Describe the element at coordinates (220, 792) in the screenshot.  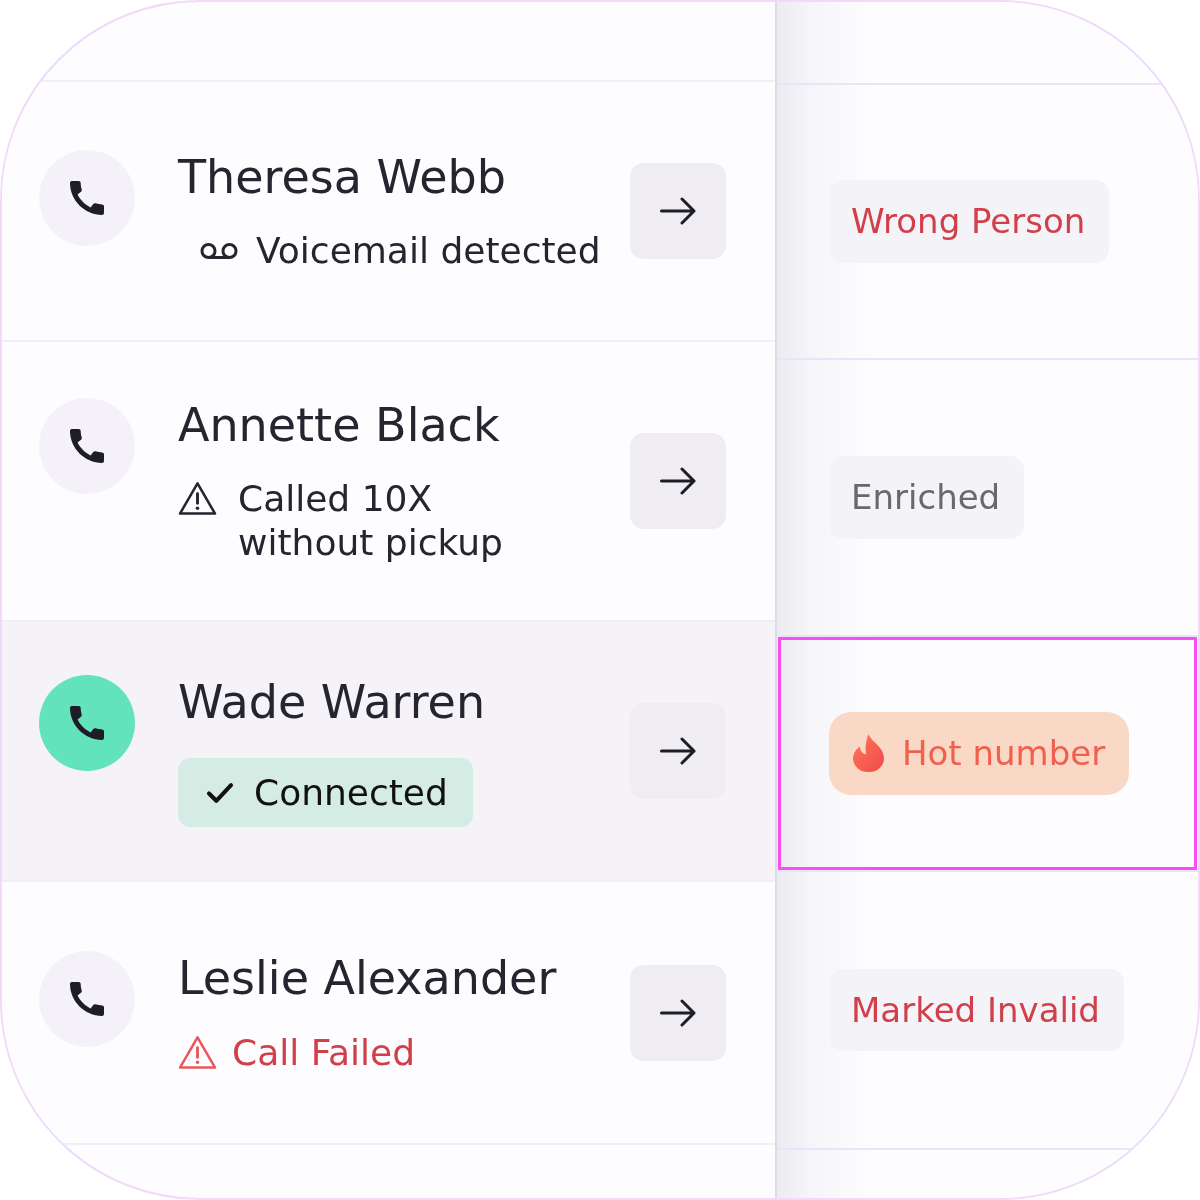
I see `check-icon` at that location.